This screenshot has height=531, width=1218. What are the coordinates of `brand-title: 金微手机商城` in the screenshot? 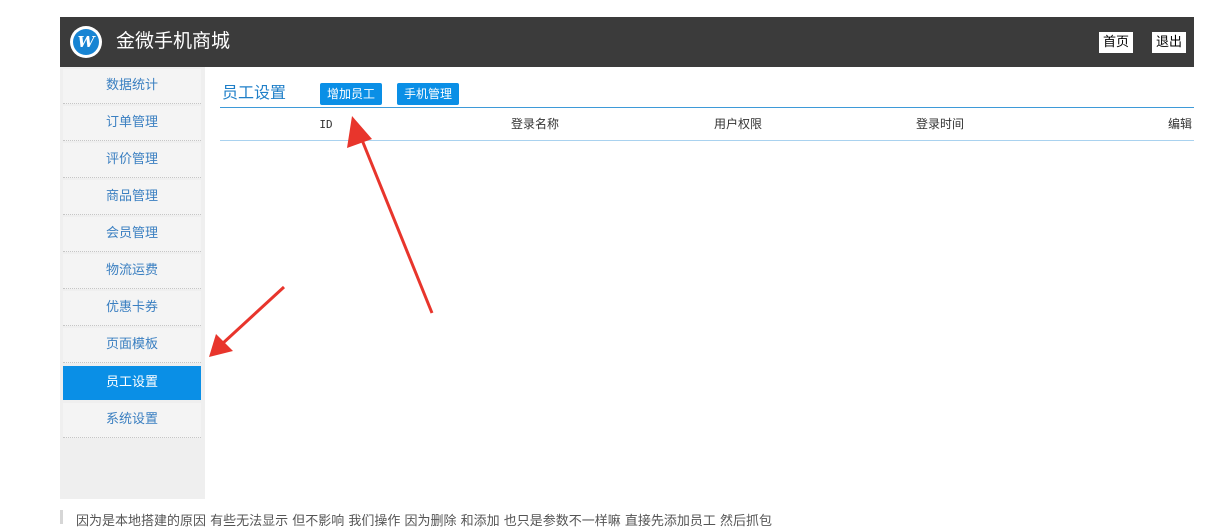 It's located at (173, 41).